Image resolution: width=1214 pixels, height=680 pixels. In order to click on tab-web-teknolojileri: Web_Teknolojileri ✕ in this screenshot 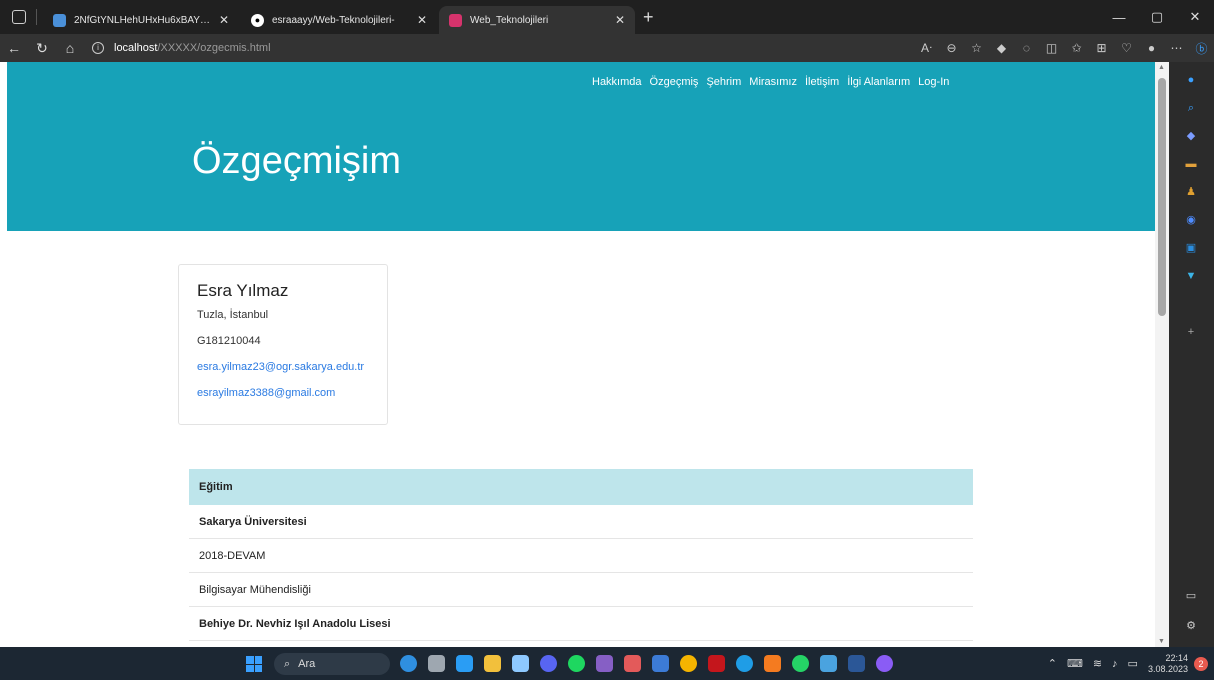, I will do `click(537, 20)`.